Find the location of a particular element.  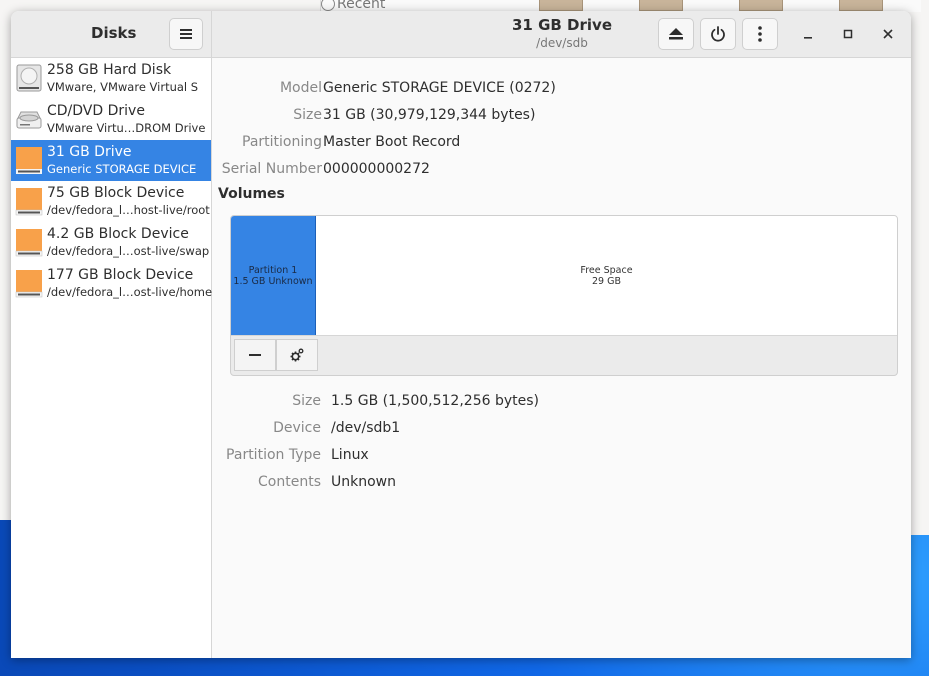

hamburger-icon is located at coordinates (186, 34).